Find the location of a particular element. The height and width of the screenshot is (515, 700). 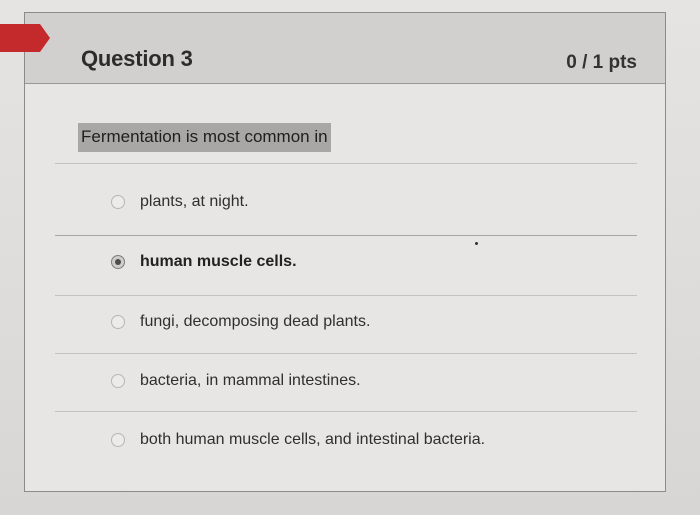

question-flag-marker is located at coordinates (25, 38).